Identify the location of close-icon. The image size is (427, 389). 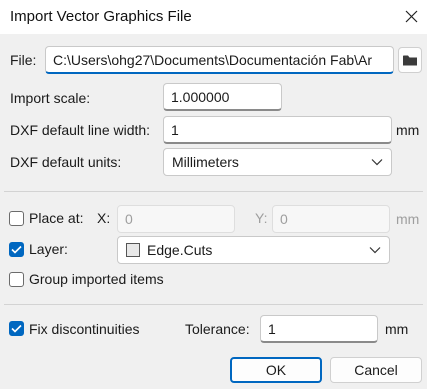
(411, 16).